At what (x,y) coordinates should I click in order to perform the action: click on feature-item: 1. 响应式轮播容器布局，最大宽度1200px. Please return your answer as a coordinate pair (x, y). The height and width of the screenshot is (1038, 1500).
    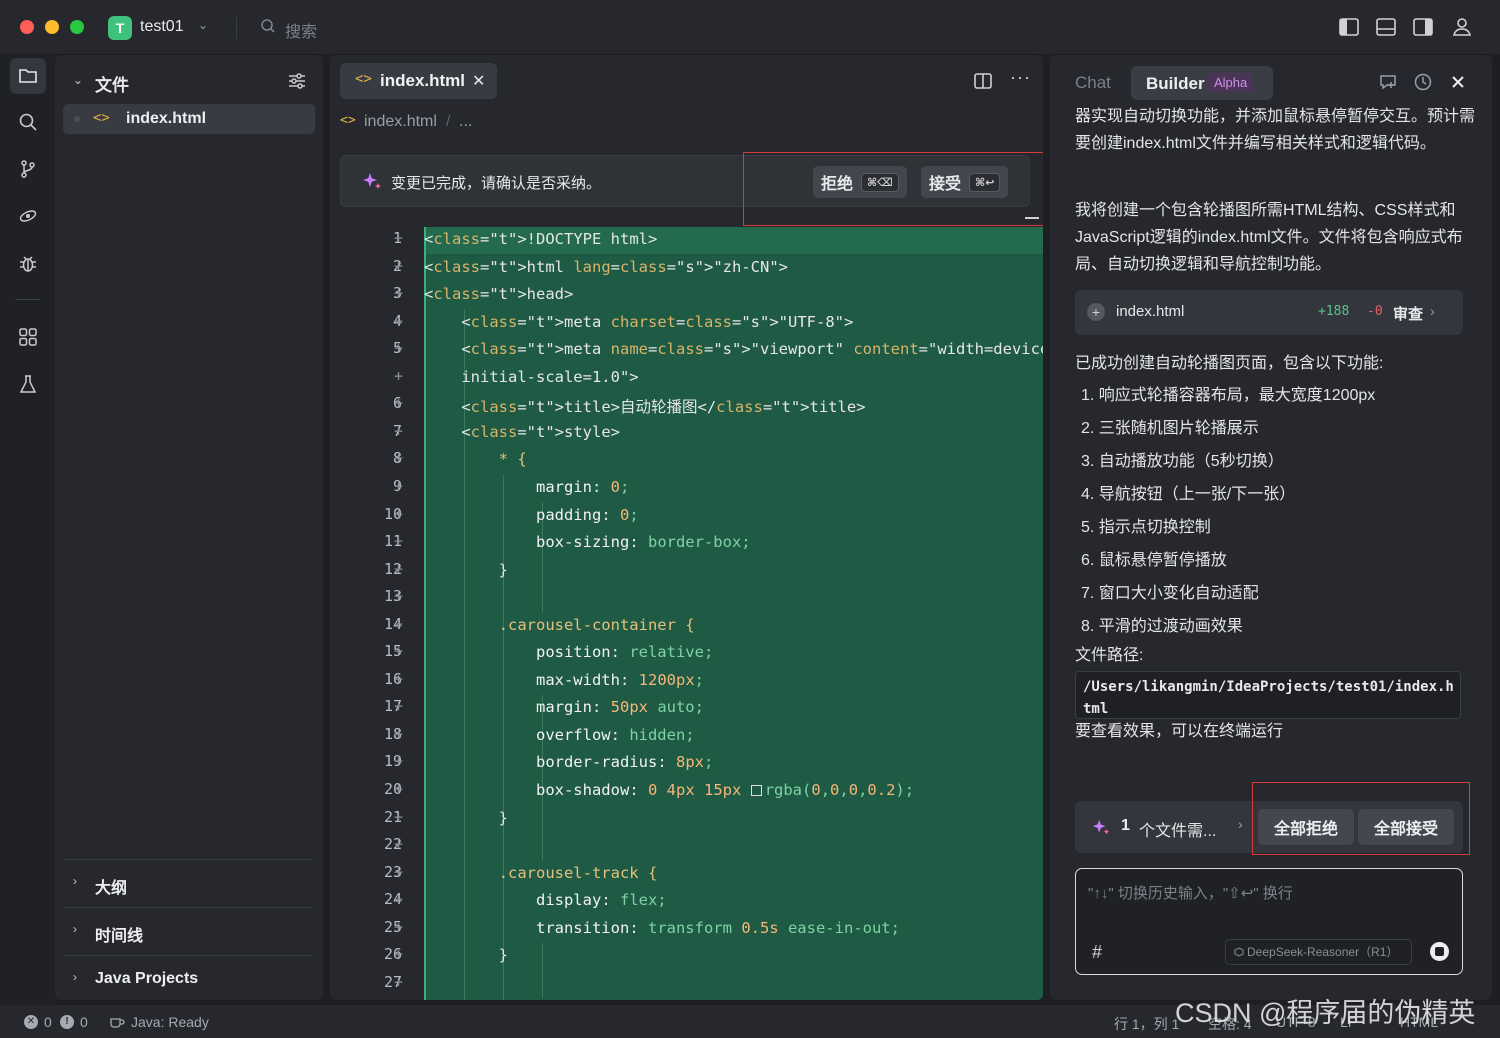
    Looking at the image, I should click on (1228, 395).